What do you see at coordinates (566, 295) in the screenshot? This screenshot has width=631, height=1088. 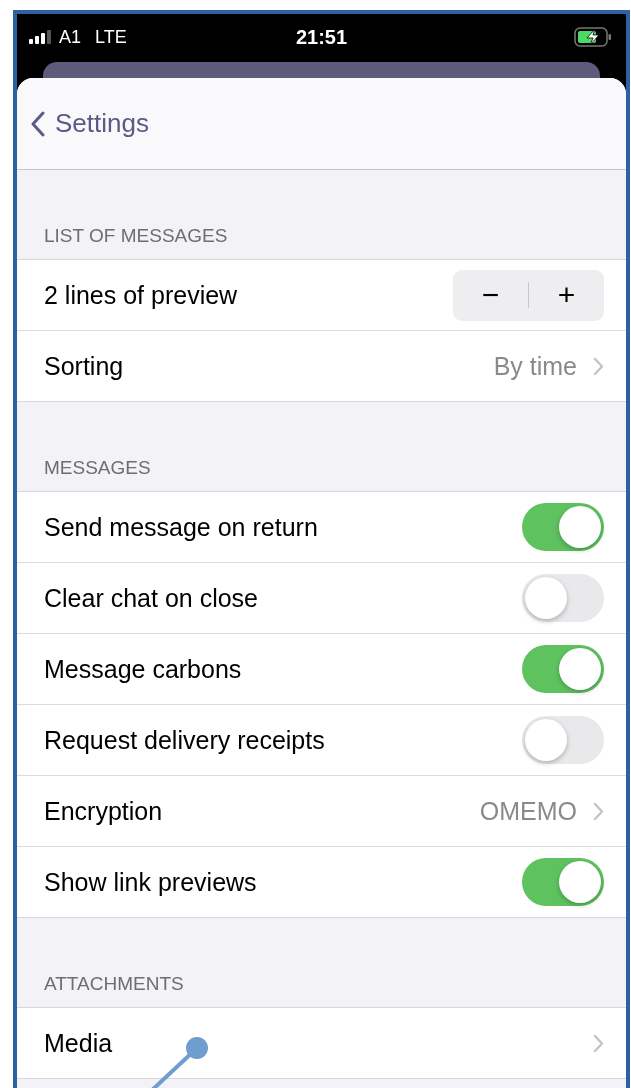 I see `increment-button: +` at bounding box center [566, 295].